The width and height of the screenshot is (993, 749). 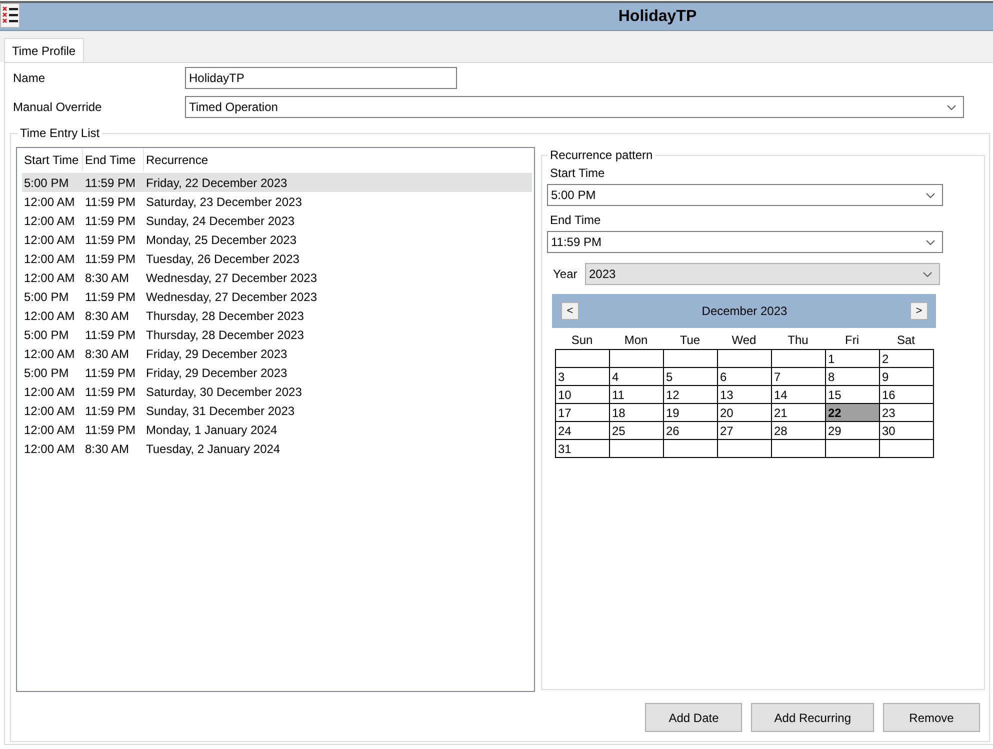 I want to click on list-row: 5:00 PM 11:59 PM Wednesday, 27 December 2023, so click(x=277, y=296).